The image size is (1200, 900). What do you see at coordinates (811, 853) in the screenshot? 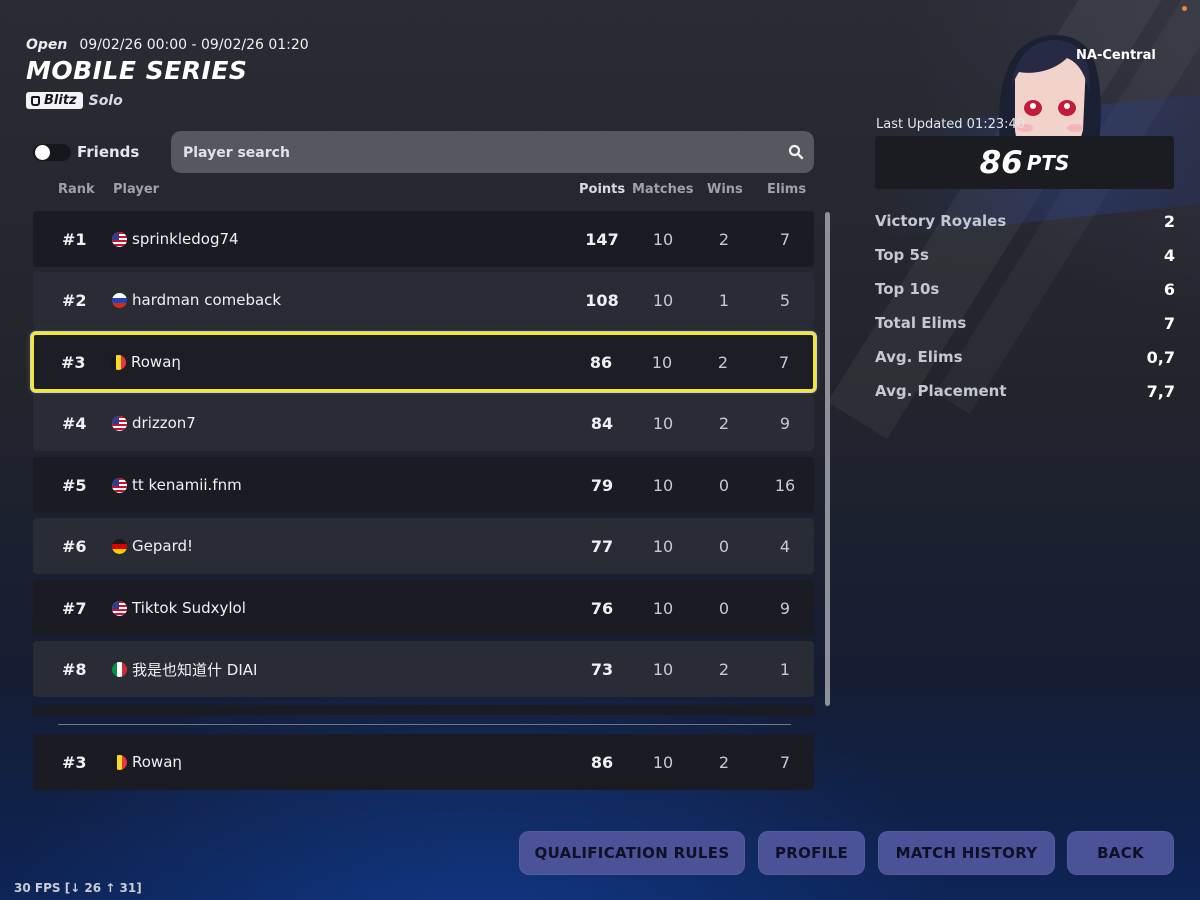
I see `profile-button: PROFILE` at bounding box center [811, 853].